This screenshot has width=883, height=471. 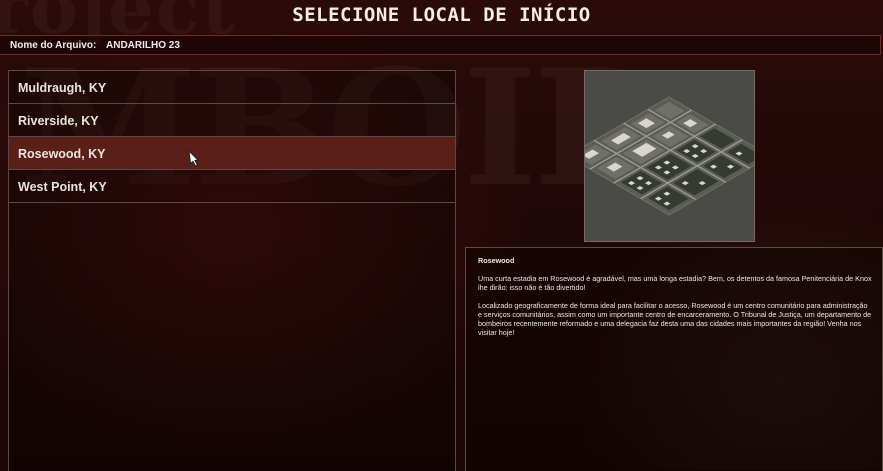 What do you see at coordinates (232, 87) in the screenshot?
I see `location-item-muldraugh: Muldraugh, KY` at bounding box center [232, 87].